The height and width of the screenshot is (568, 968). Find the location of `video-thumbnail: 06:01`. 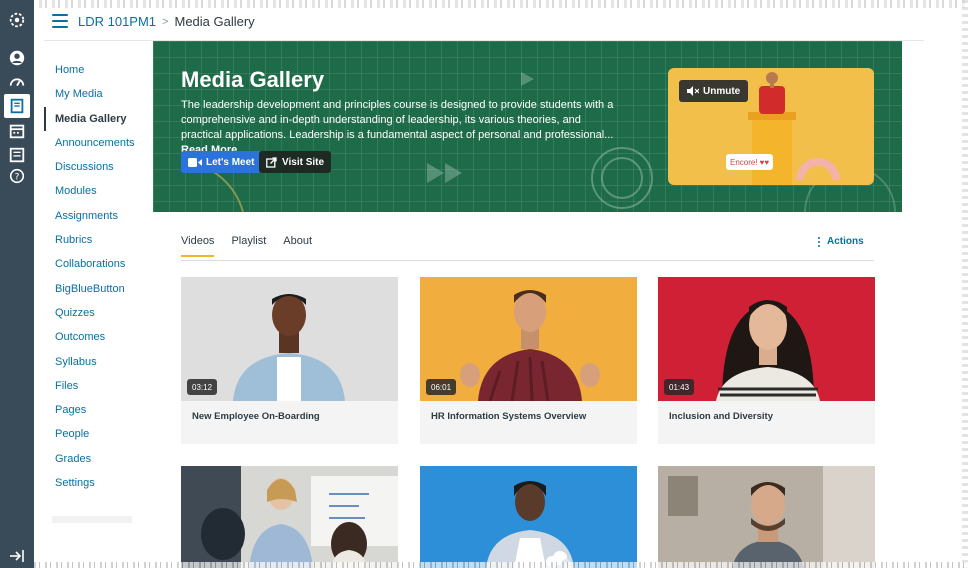

video-thumbnail: 06:01 is located at coordinates (528, 339).